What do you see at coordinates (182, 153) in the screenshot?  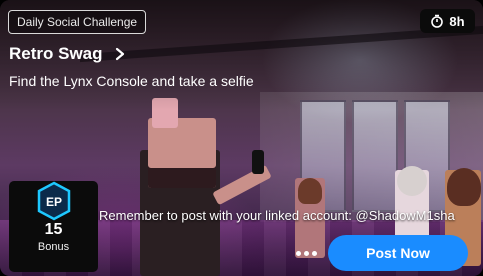 I see `avatar-head` at bounding box center [182, 153].